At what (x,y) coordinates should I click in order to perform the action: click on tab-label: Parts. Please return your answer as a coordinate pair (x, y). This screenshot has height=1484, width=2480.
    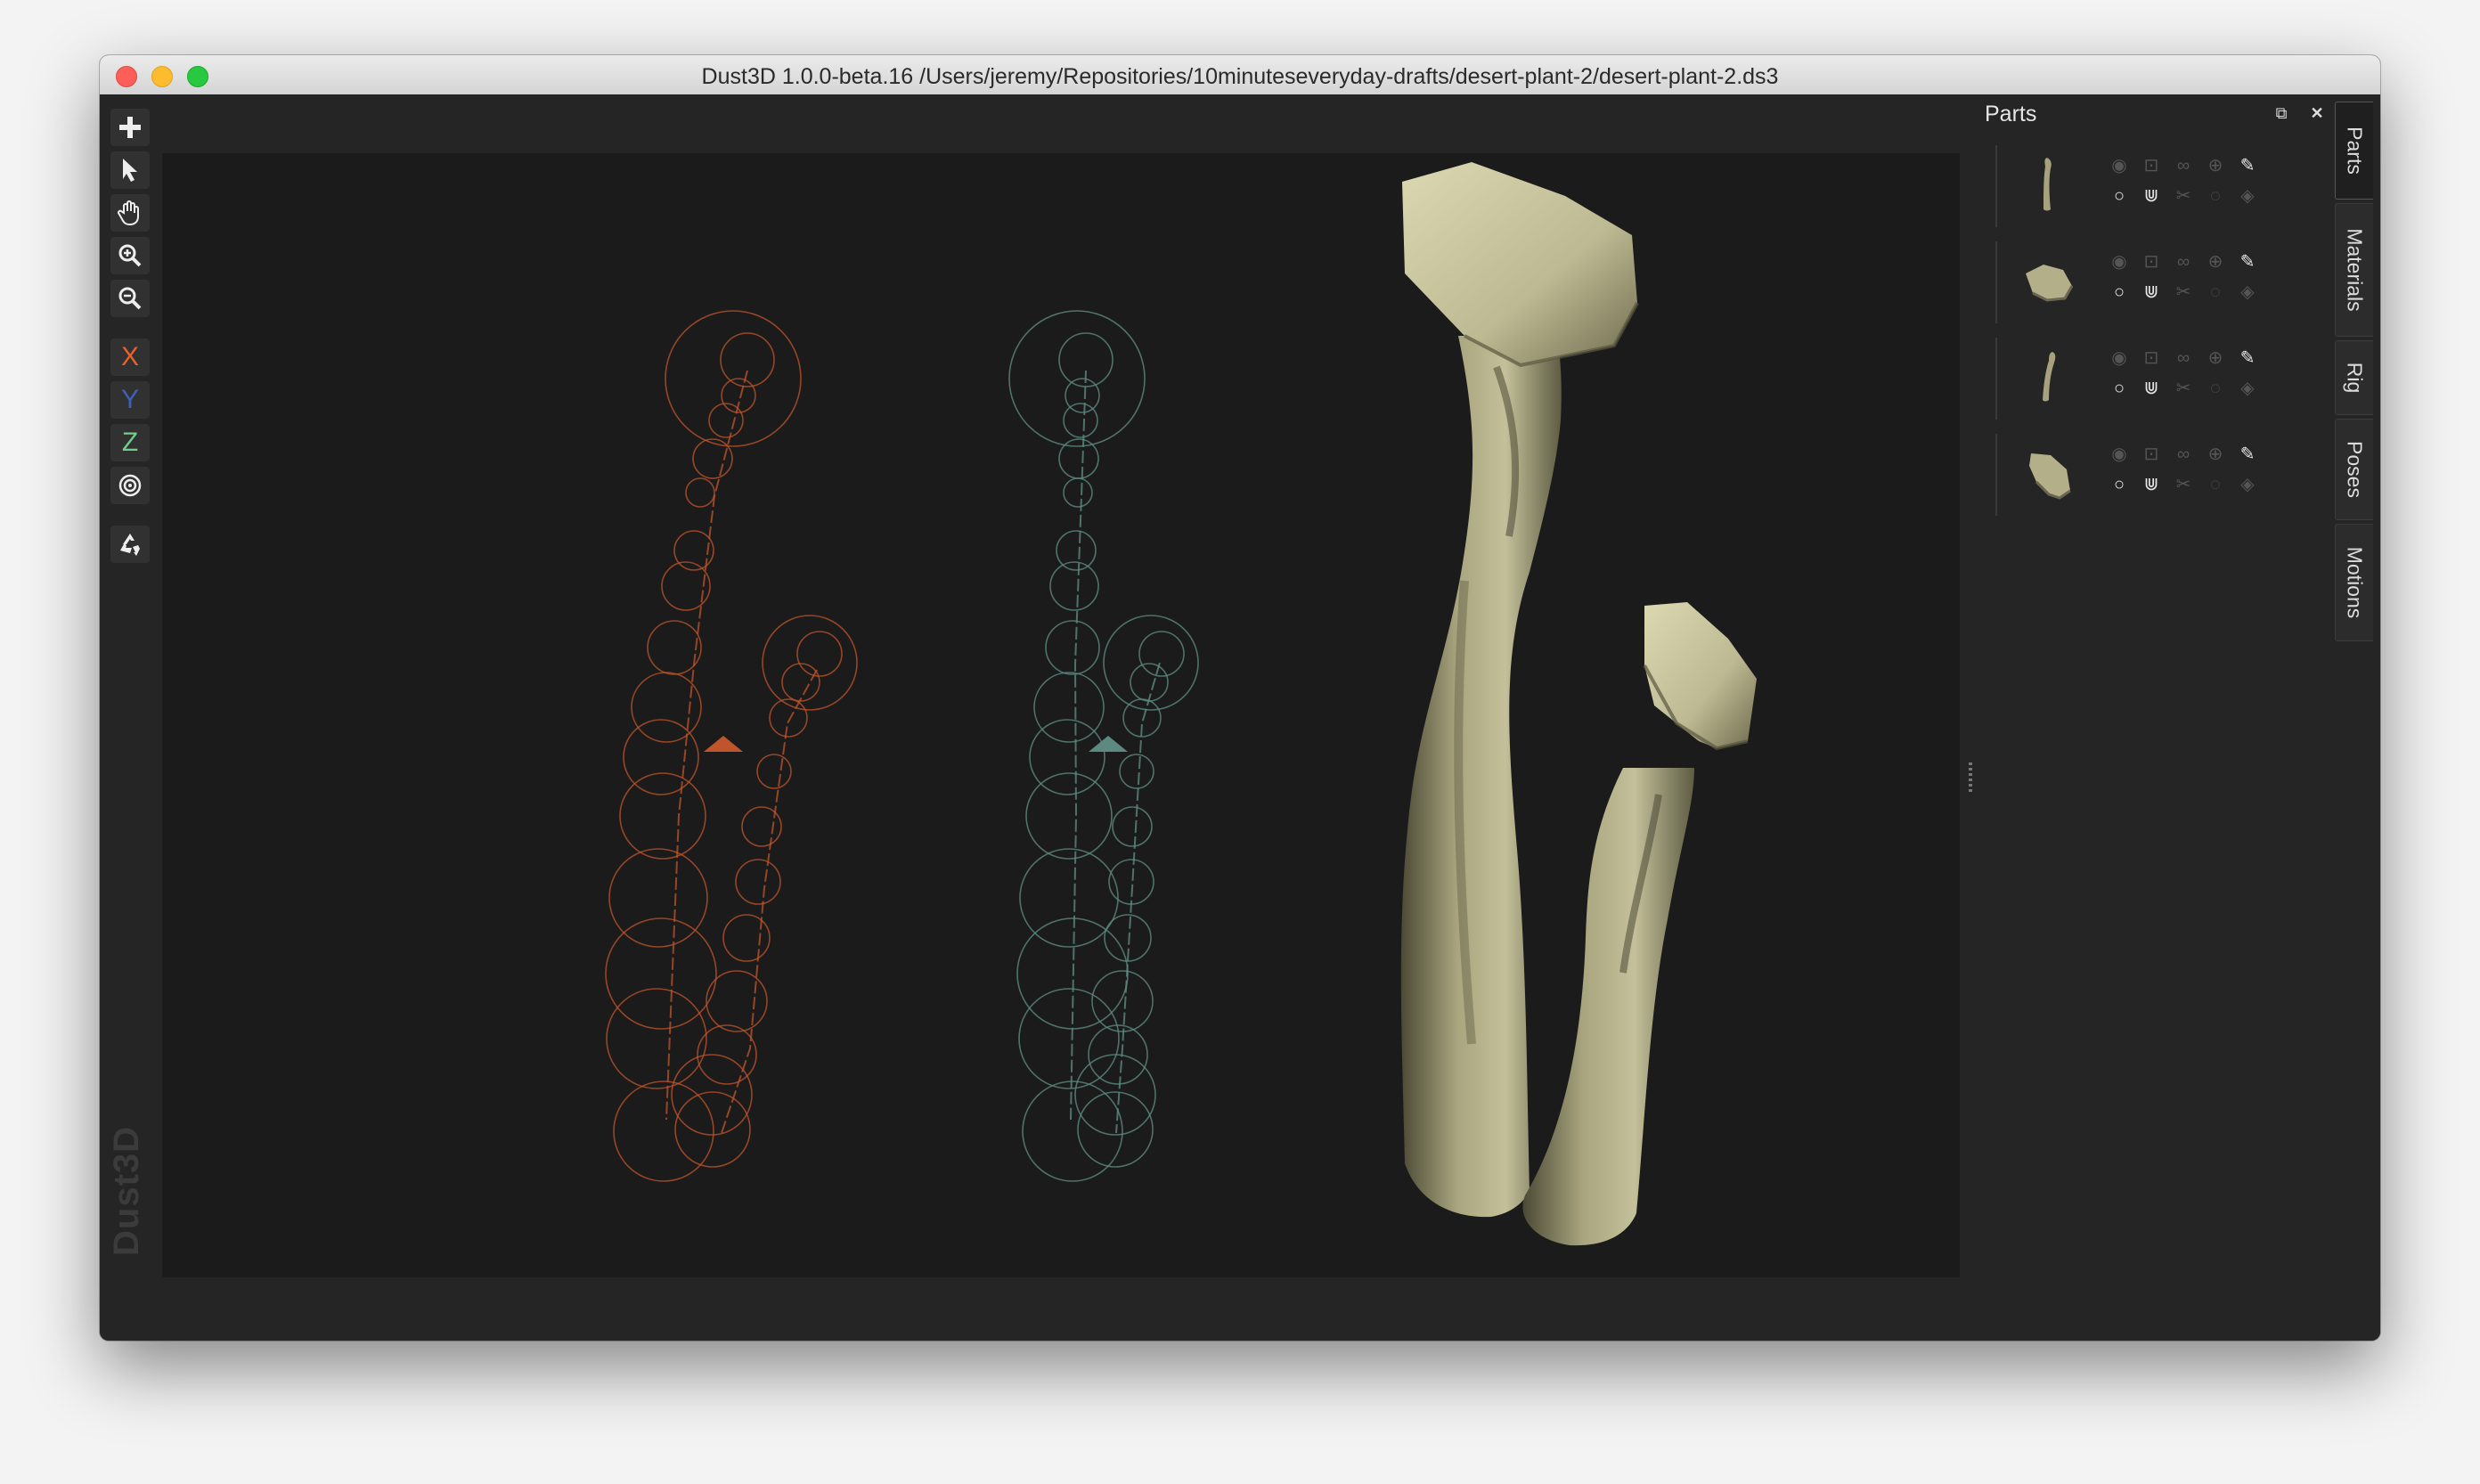
    Looking at the image, I should click on (2355, 151).